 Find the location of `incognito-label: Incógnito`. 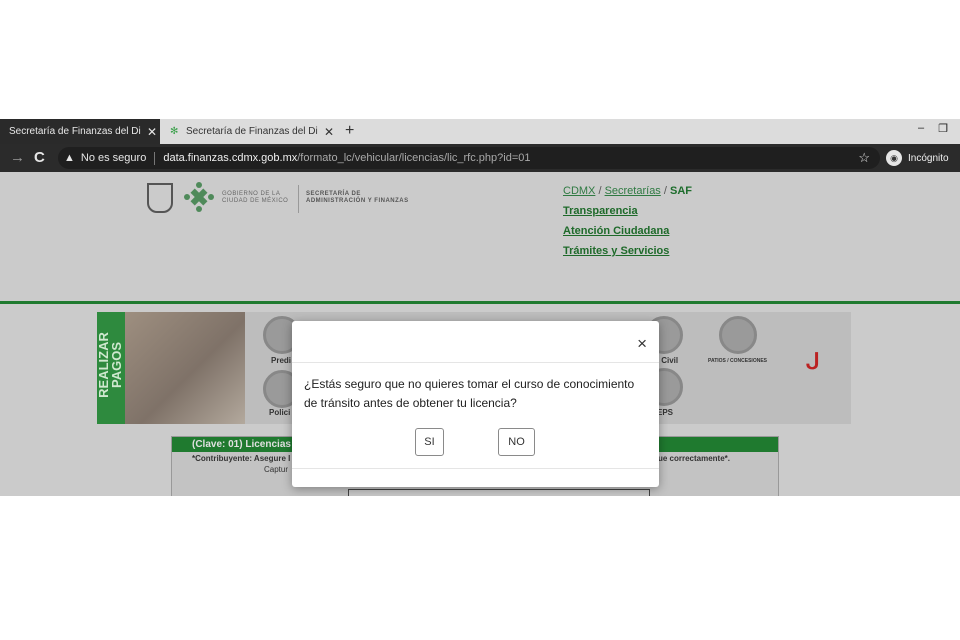

incognito-label: Incógnito is located at coordinates (928, 158).